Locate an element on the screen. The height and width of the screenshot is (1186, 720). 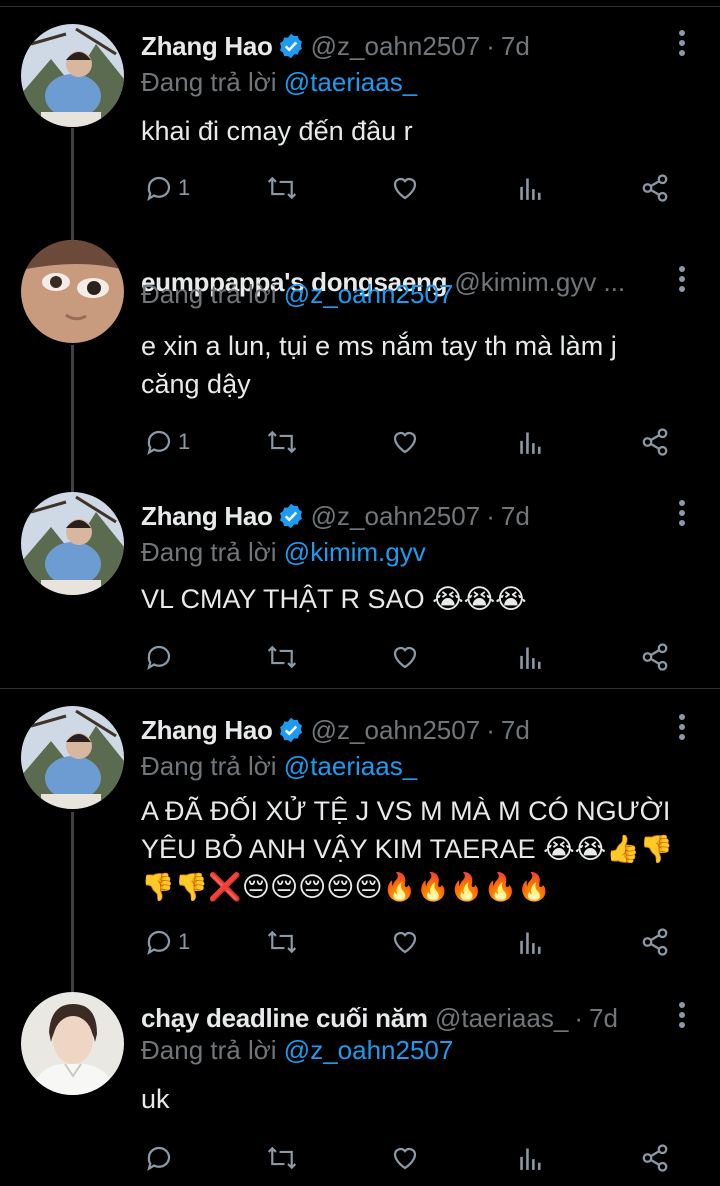
analytics-icon is located at coordinates (530, 943).